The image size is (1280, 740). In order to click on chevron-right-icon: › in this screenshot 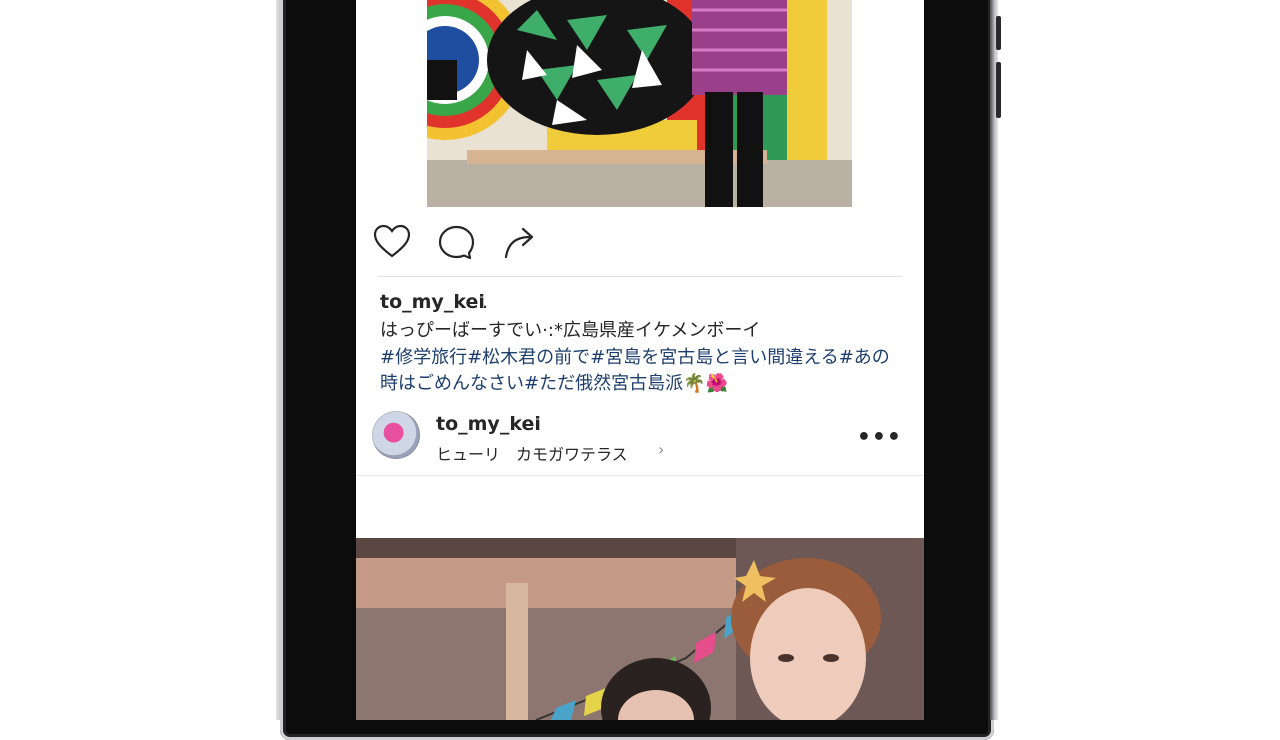, I will do `click(661, 449)`.